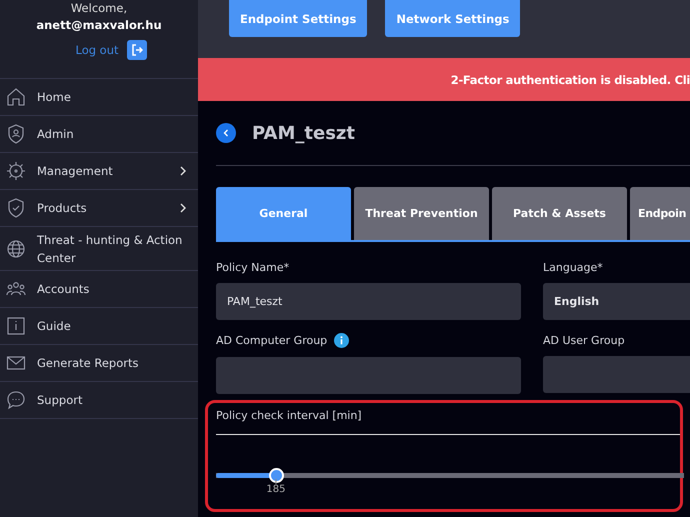  I want to click on sidebar-item-label: Management, so click(75, 171).